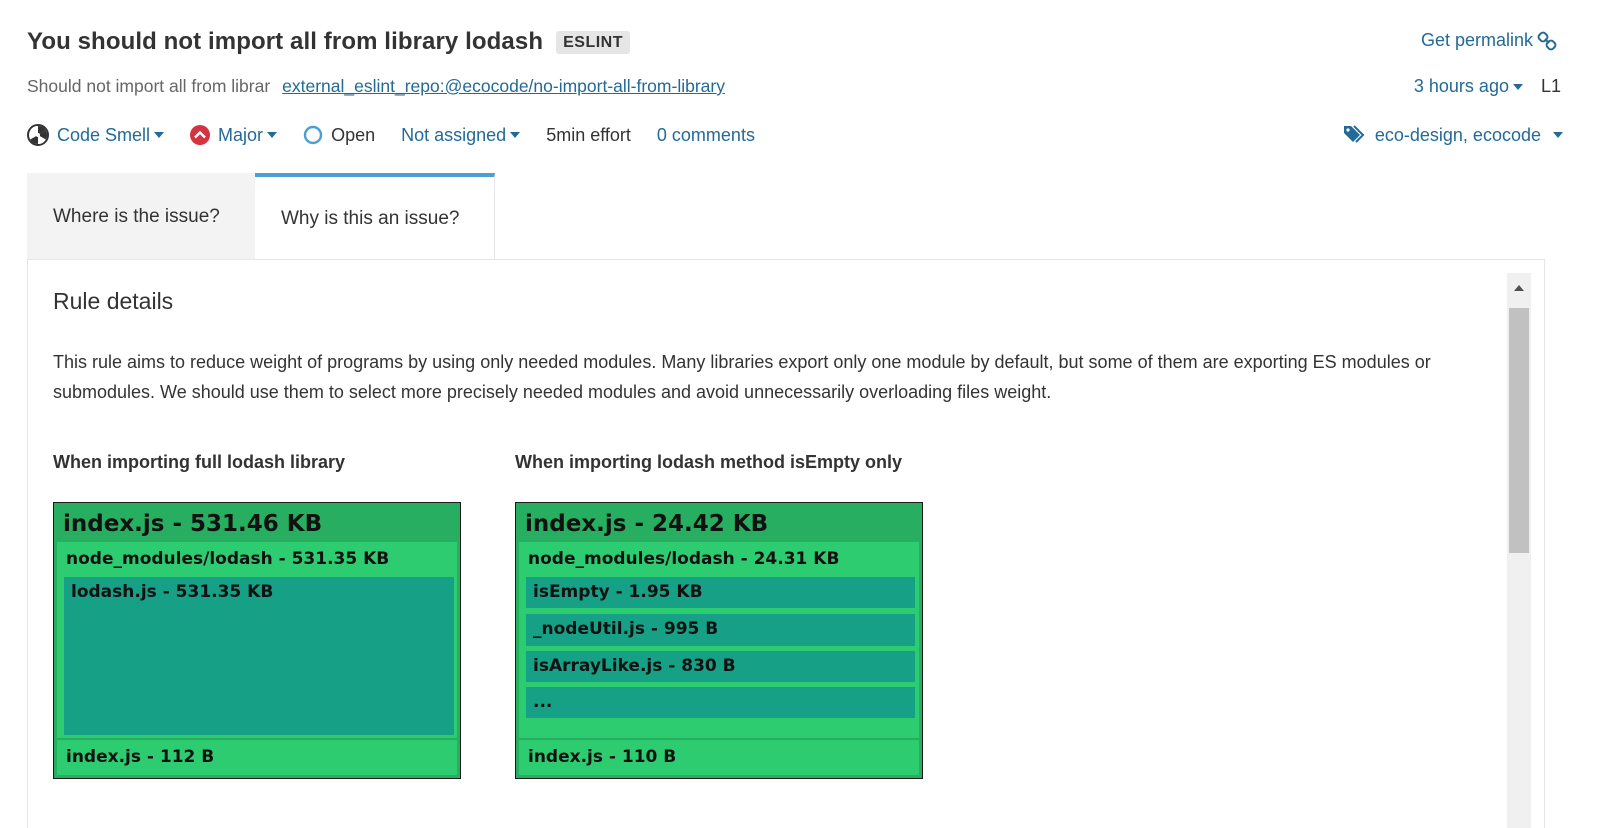 The height and width of the screenshot is (828, 1601). I want to click on treemap-module-label: node_modules/lodash - 531.35 KB, so click(228, 559).